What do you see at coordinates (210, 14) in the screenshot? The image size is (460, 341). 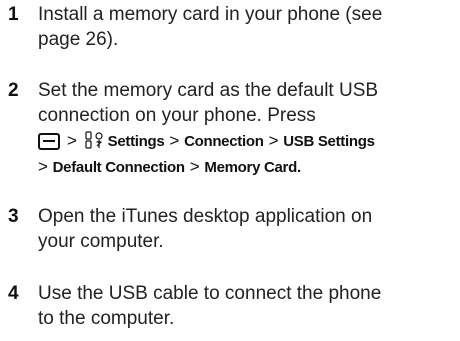 I see `step-text-line: Install a memory card in your phone (see` at bounding box center [210, 14].